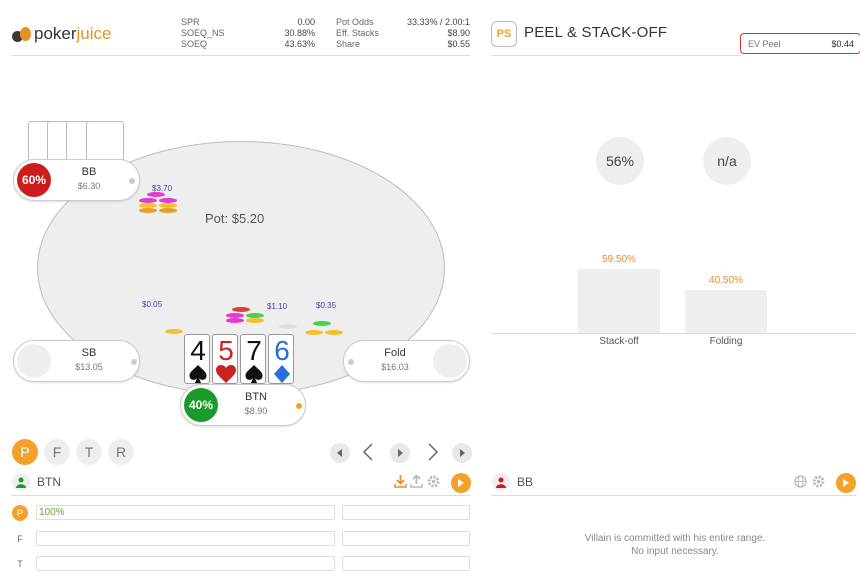 The image size is (860, 572). Describe the element at coordinates (57, 452) in the screenshot. I see `street-button-flop: F` at that location.